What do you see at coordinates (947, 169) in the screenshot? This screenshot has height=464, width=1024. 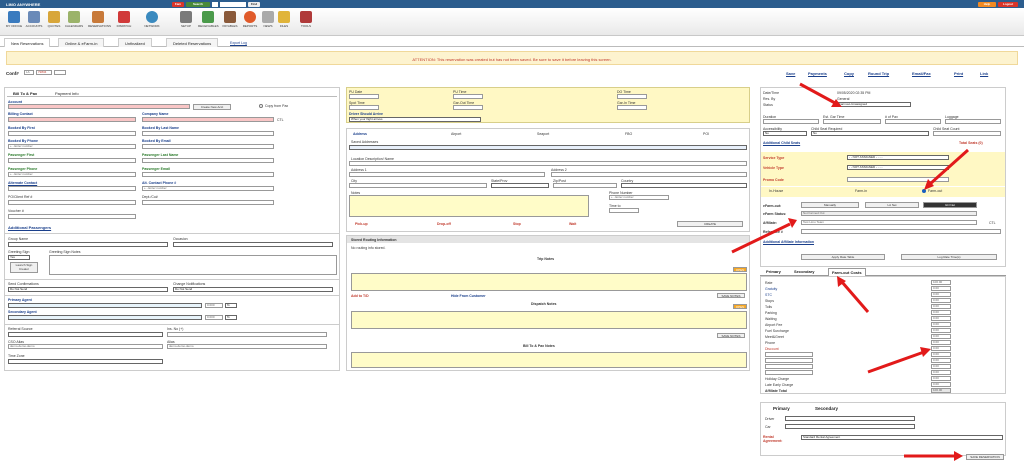 I see `arrow-farm-out` at bounding box center [947, 169].